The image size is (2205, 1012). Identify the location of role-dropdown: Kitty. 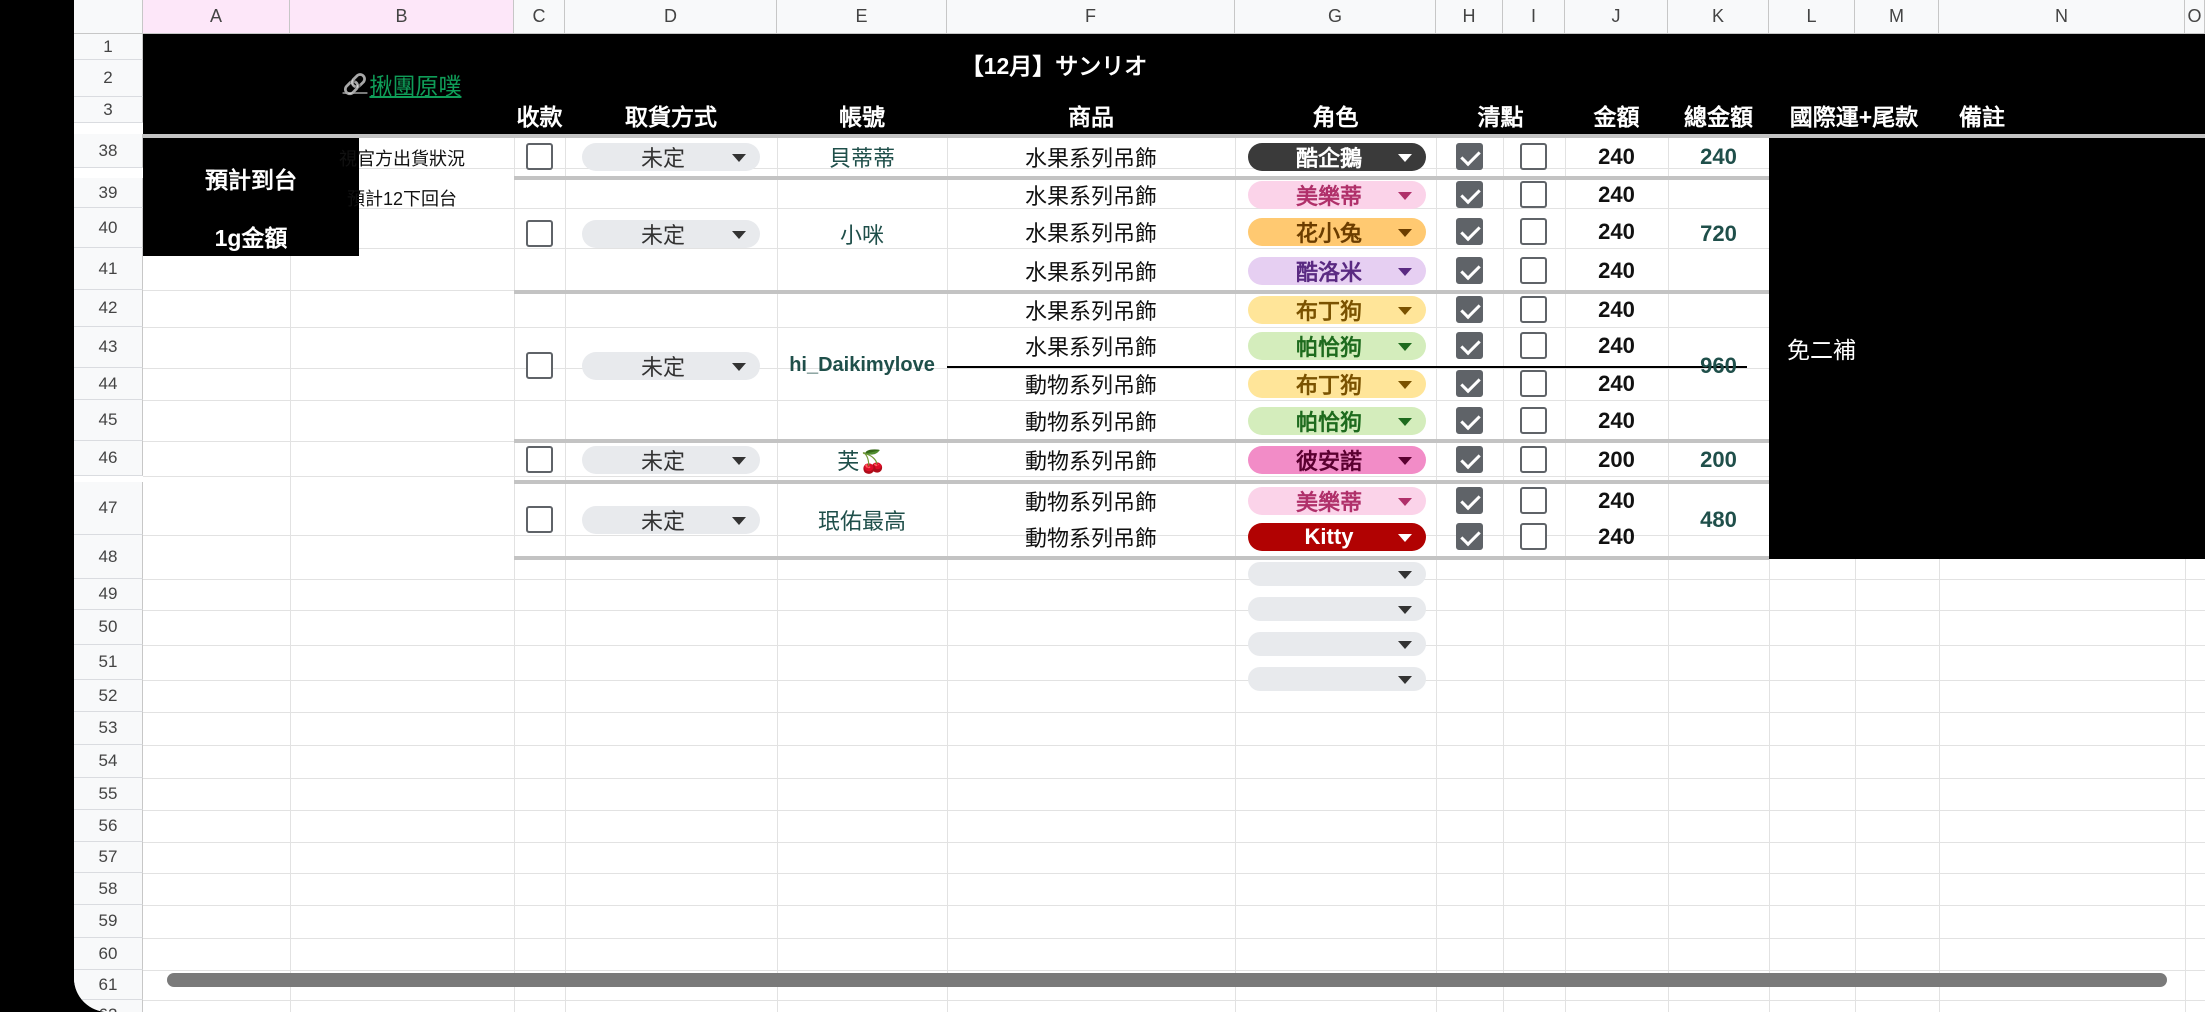
(1337, 537).